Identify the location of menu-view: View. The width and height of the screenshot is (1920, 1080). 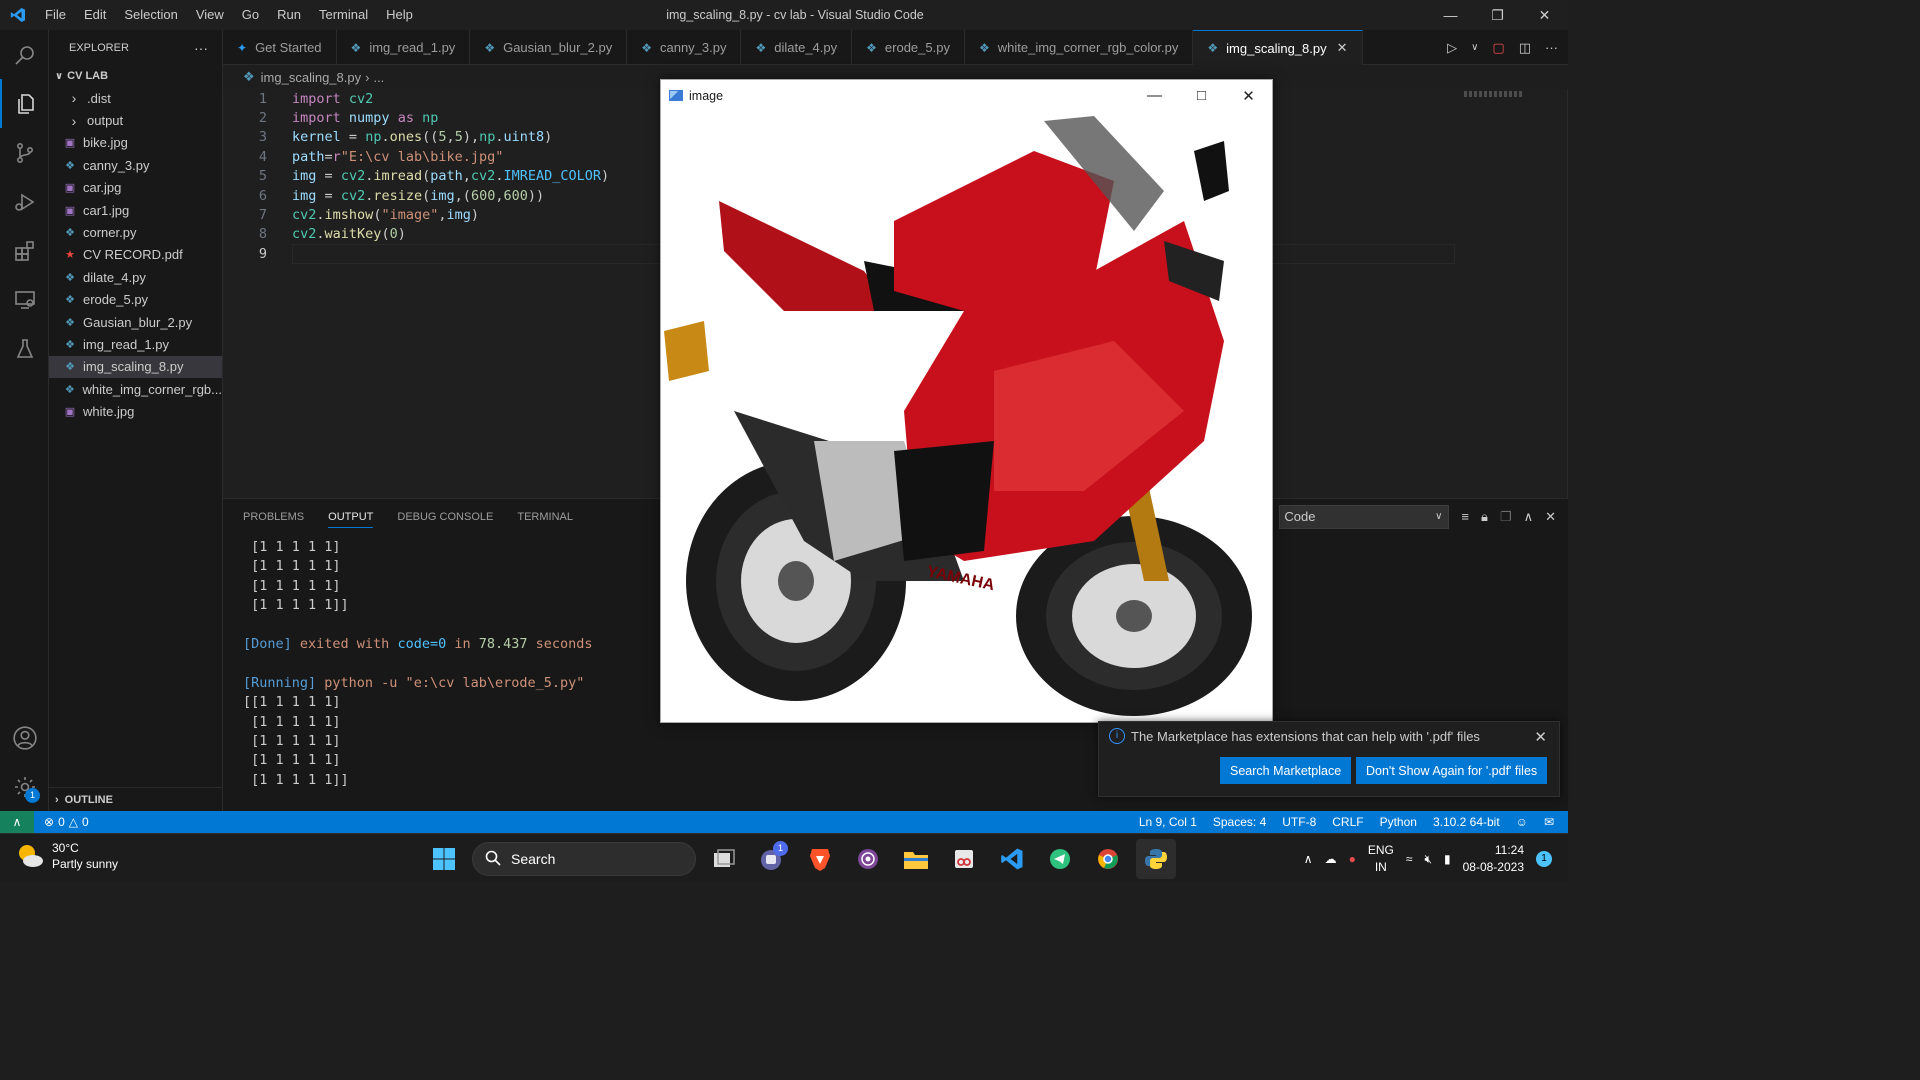
(210, 15).